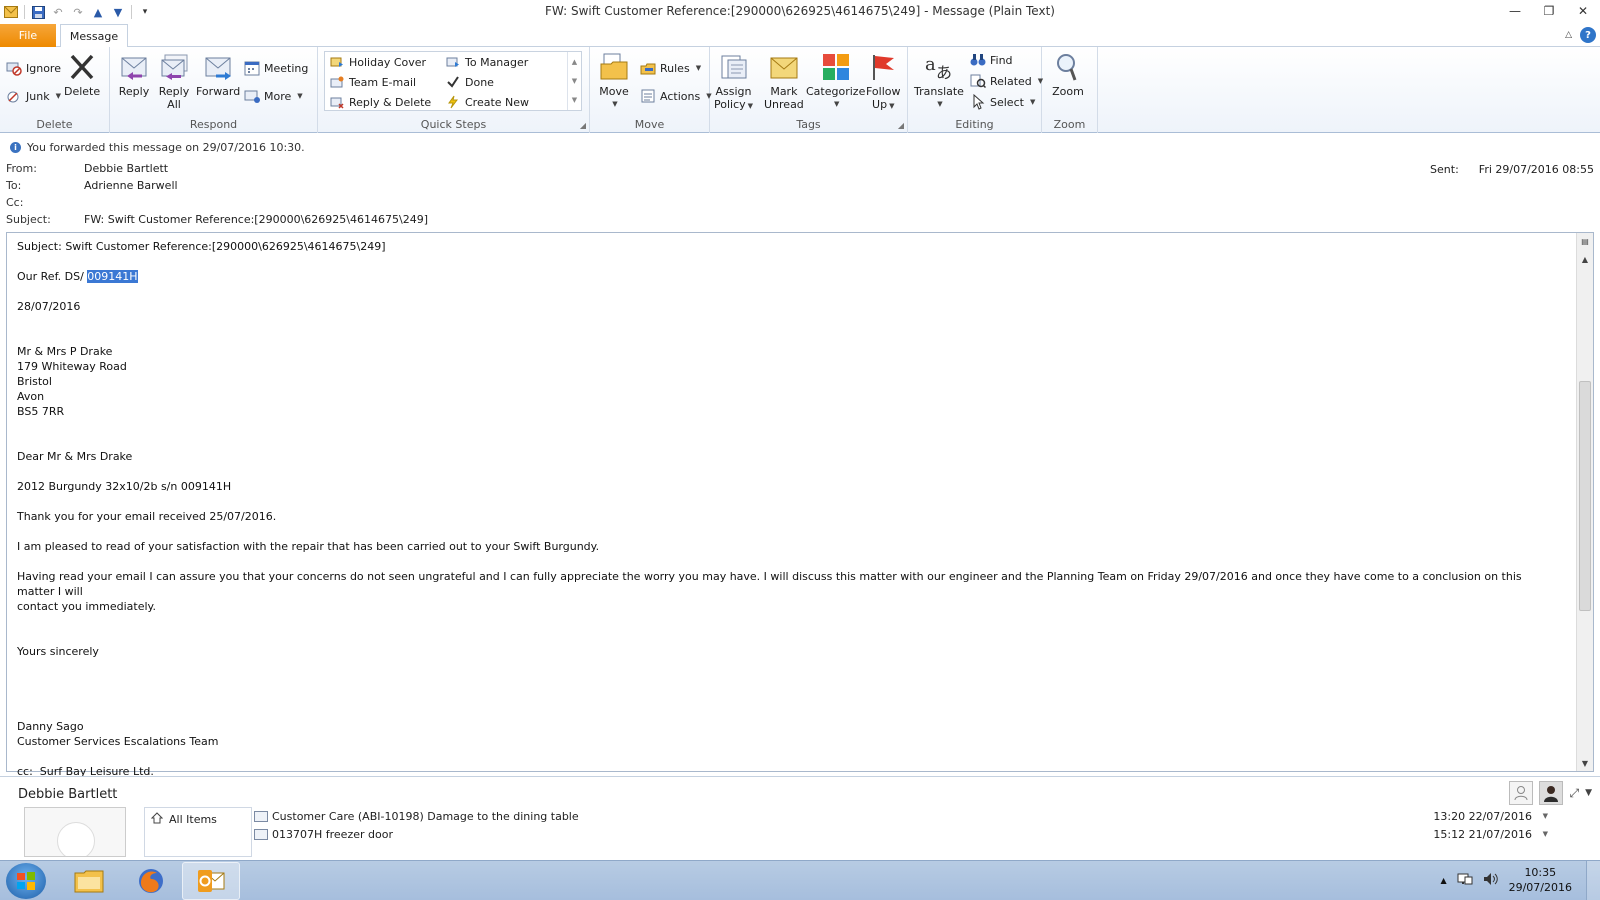 The width and height of the screenshot is (1600, 900). What do you see at coordinates (1002, 102) in the screenshot?
I see `select-button: Select ▼` at bounding box center [1002, 102].